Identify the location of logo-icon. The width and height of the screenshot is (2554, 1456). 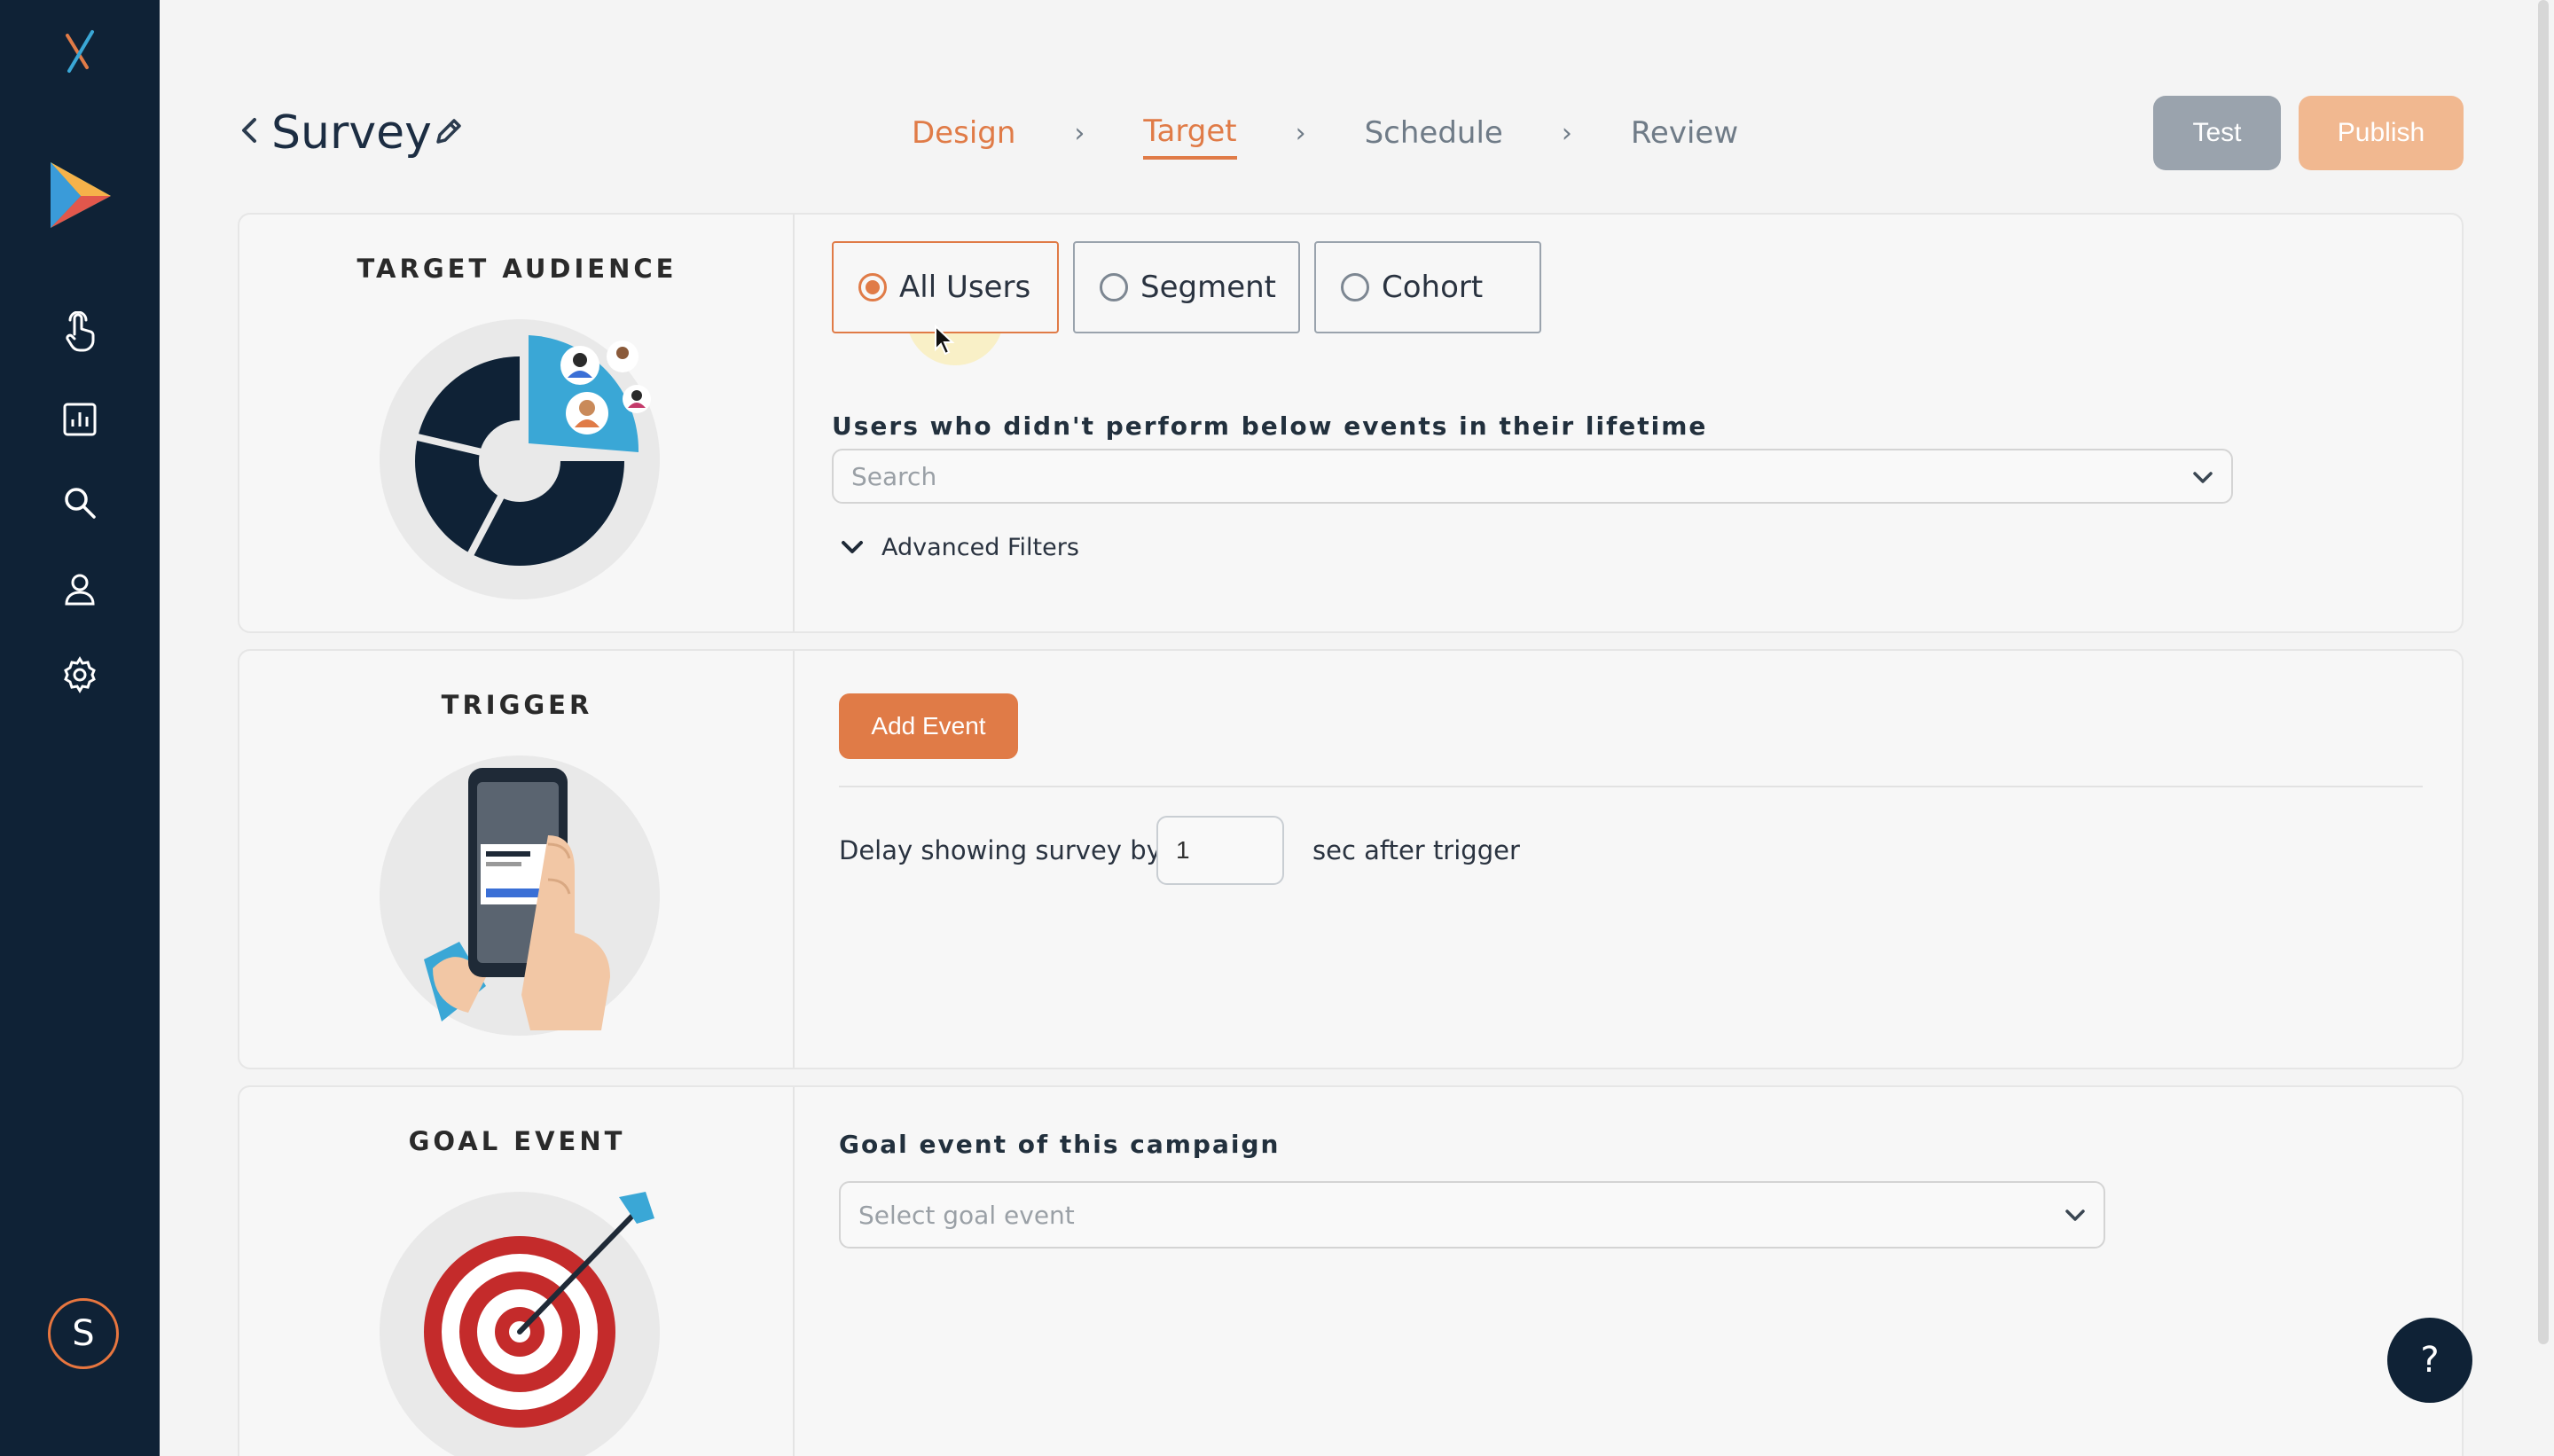
(80, 51).